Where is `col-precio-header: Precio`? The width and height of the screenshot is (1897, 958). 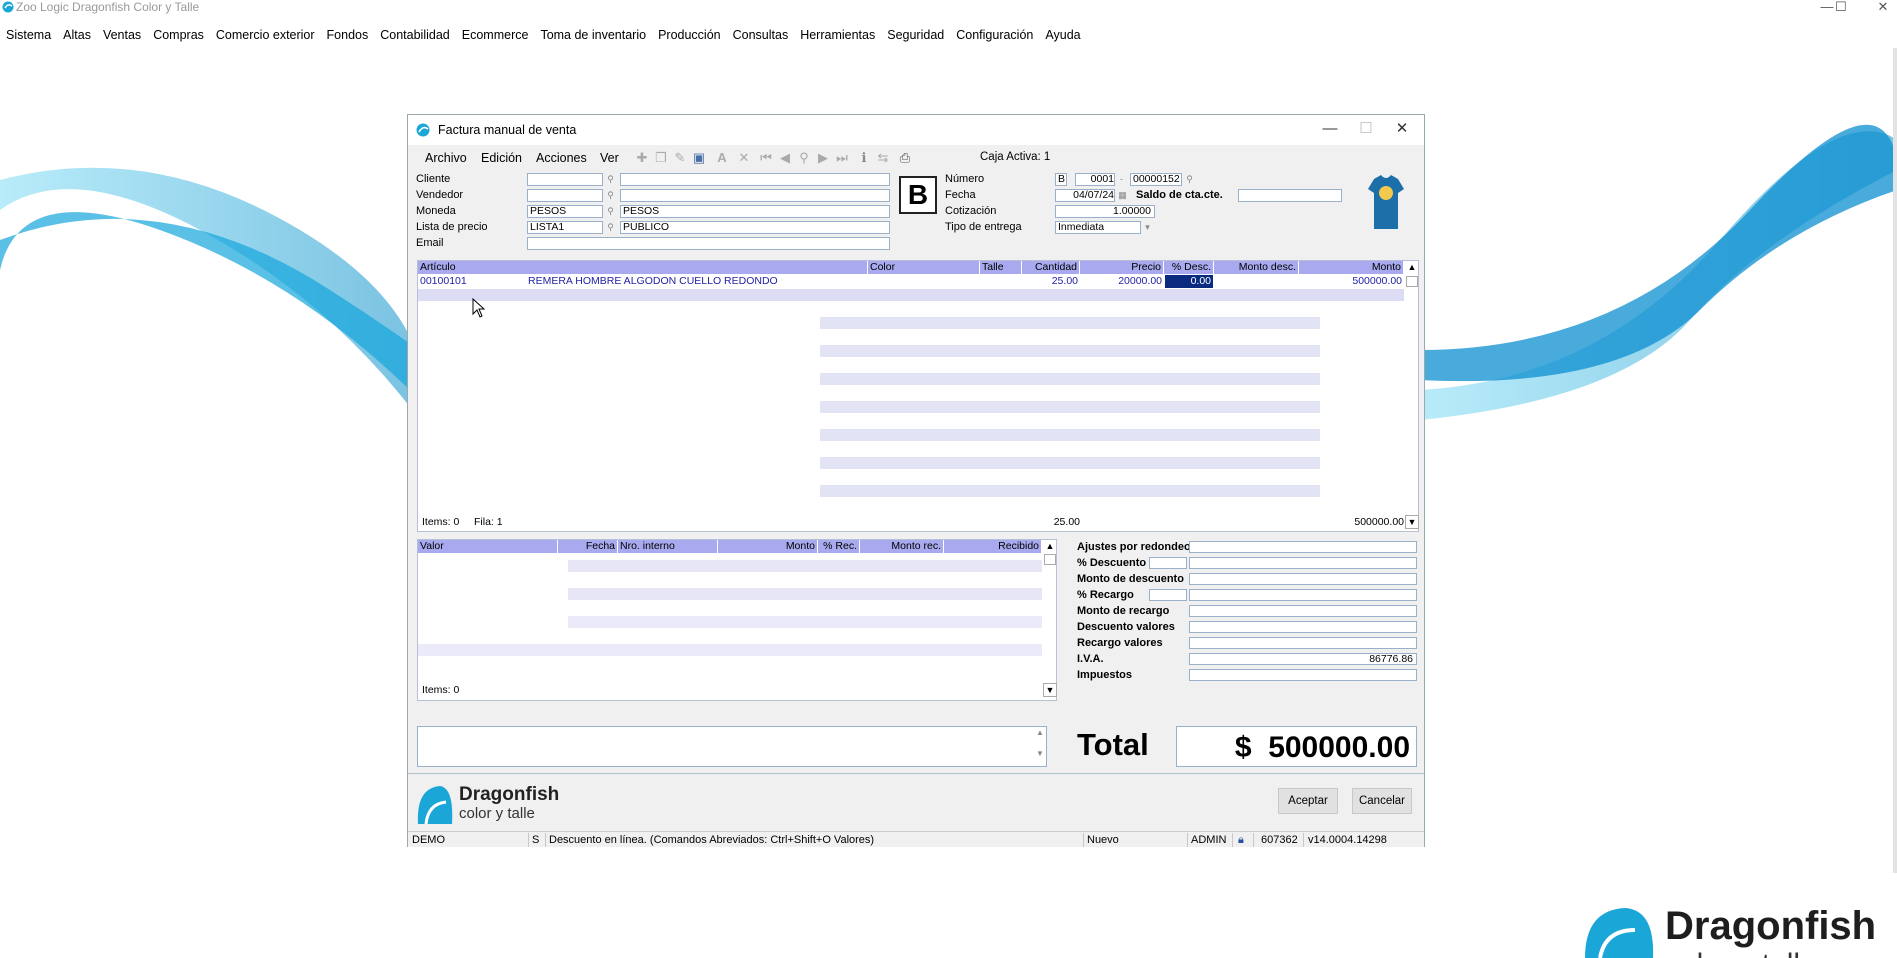 col-precio-header: Precio is located at coordinates (1122, 267).